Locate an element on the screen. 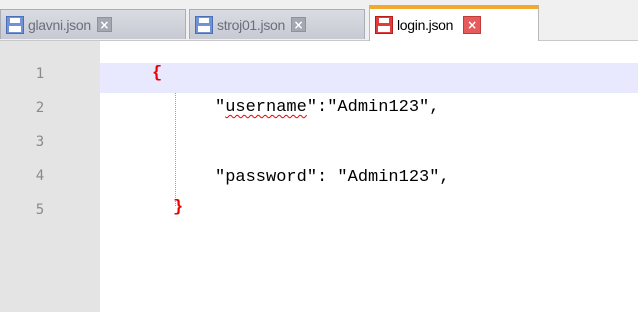  tab-label: login.json is located at coordinates (425, 25).